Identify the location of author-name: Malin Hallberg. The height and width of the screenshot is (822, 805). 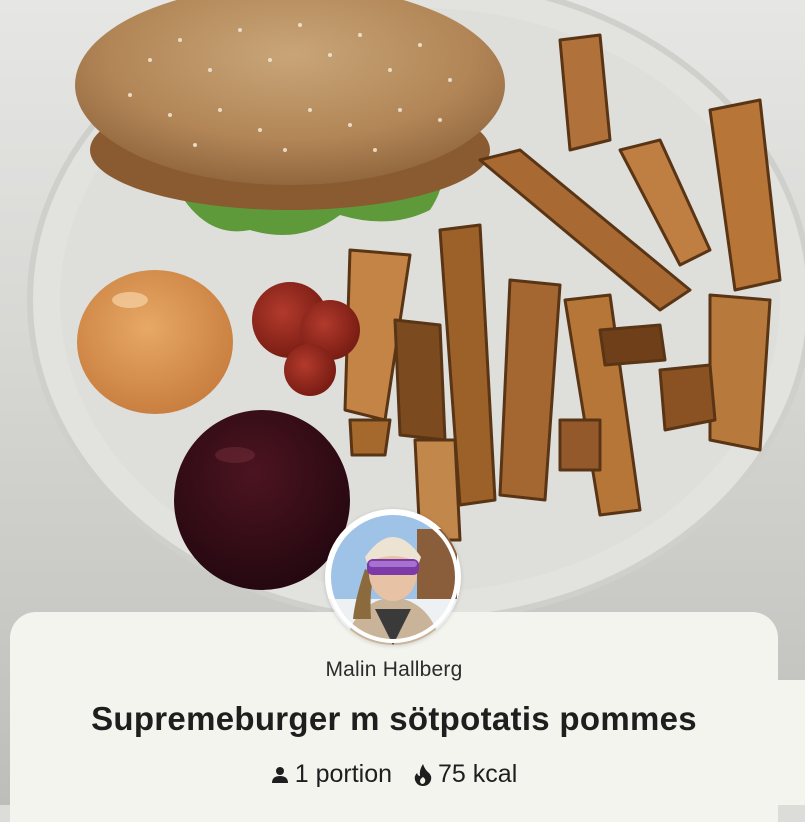
(394, 670).